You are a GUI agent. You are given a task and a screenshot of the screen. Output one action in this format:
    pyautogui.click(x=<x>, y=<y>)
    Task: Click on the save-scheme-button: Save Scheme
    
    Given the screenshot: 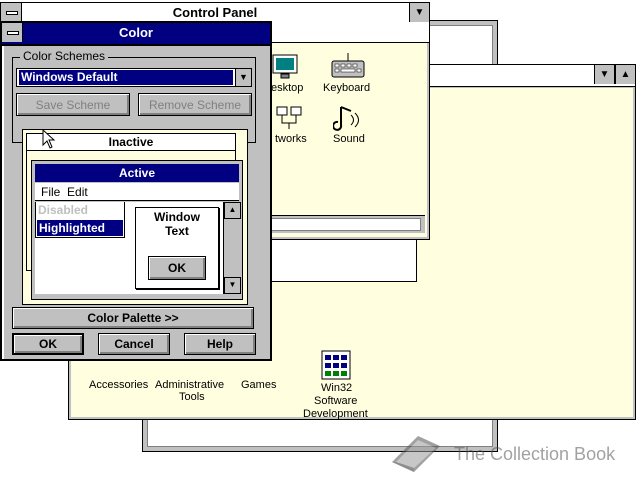 What is the action you would take?
    pyautogui.click(x=73, y=104)
    